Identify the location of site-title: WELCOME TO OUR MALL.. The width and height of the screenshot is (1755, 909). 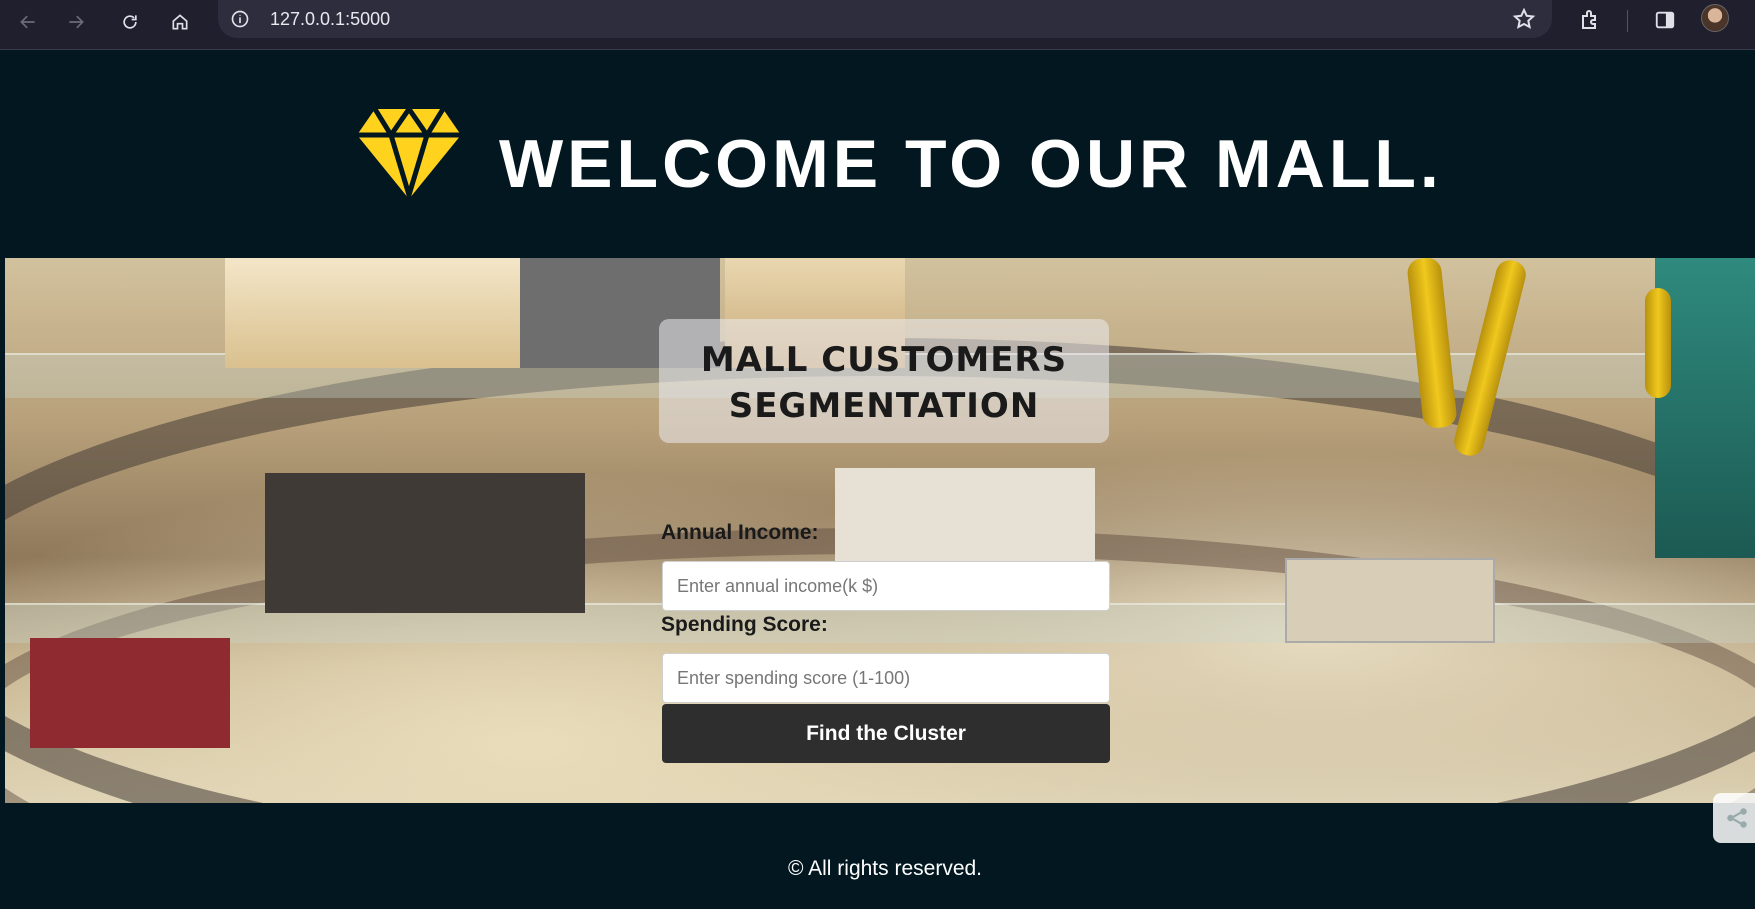
(971, 164).